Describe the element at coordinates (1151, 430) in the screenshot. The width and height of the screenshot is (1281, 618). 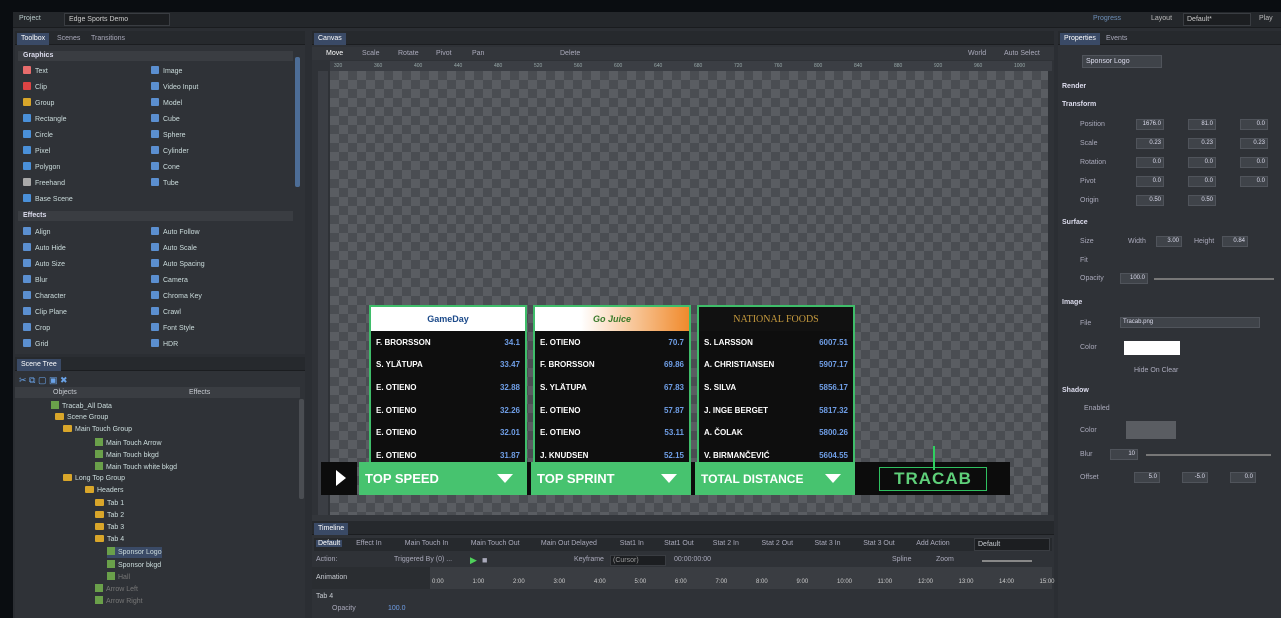
I see `shadow-color-swatch` at that location.